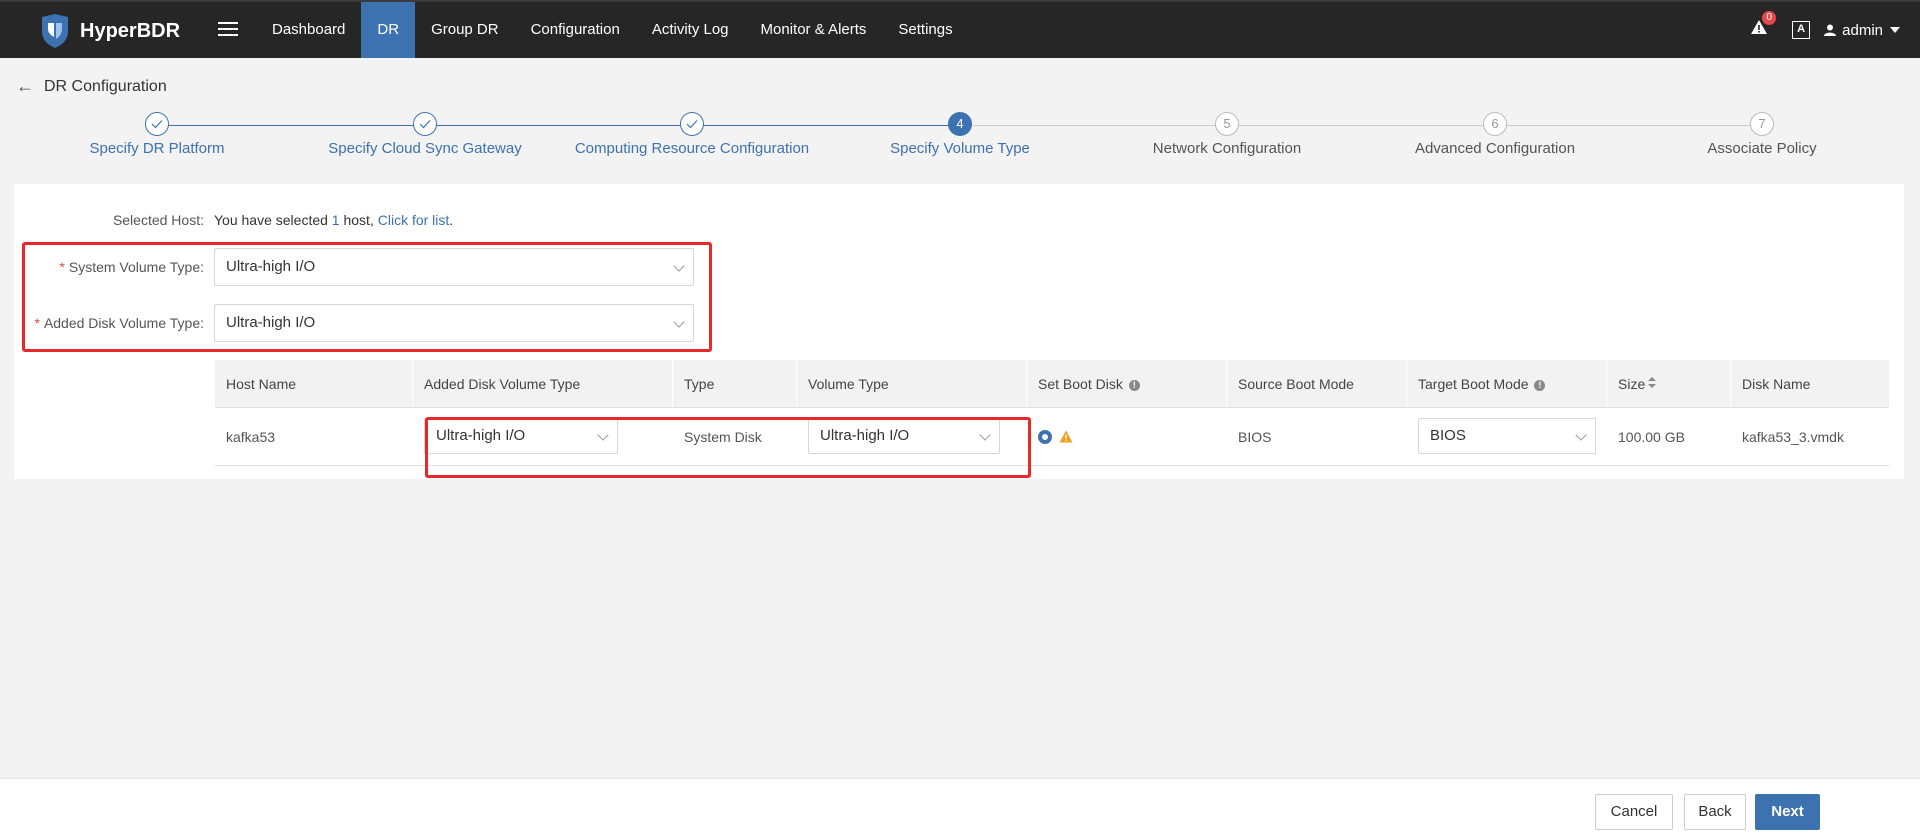  I want to click on step-specify-dr-platform: Specify DR Platform, so click(157, 134).